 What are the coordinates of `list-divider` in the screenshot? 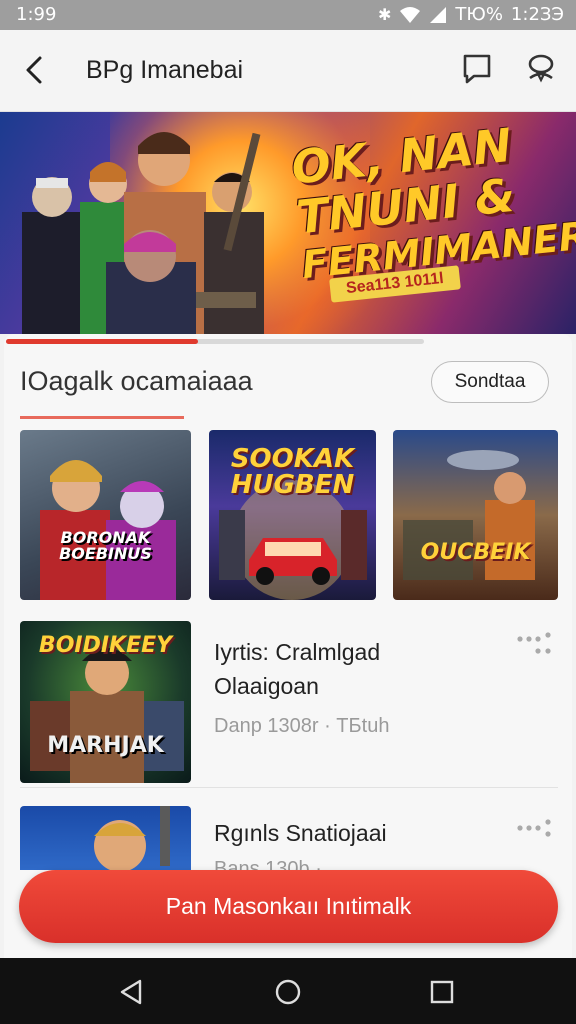 It's located at (289, 787).